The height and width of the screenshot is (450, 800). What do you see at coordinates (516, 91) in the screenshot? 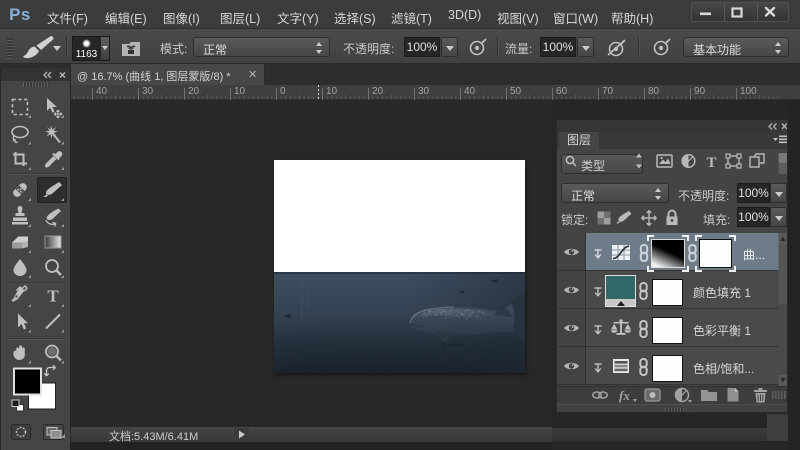
I see `svg-text: 50` at bounding box center [516, 91].